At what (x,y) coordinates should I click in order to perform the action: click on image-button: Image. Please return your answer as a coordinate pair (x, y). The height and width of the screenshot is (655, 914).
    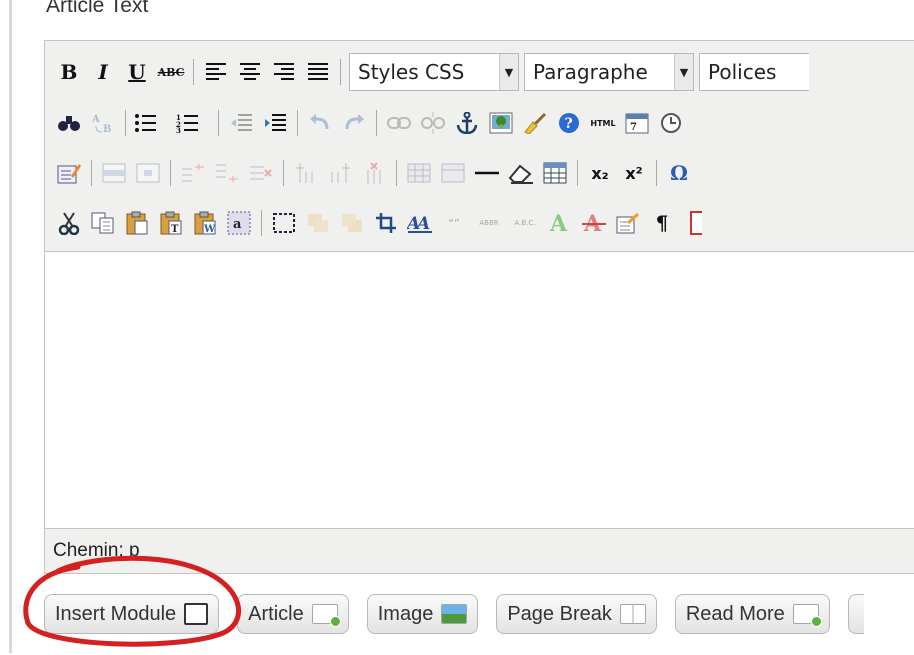
    Looking at the image, I should click on (422, 614).